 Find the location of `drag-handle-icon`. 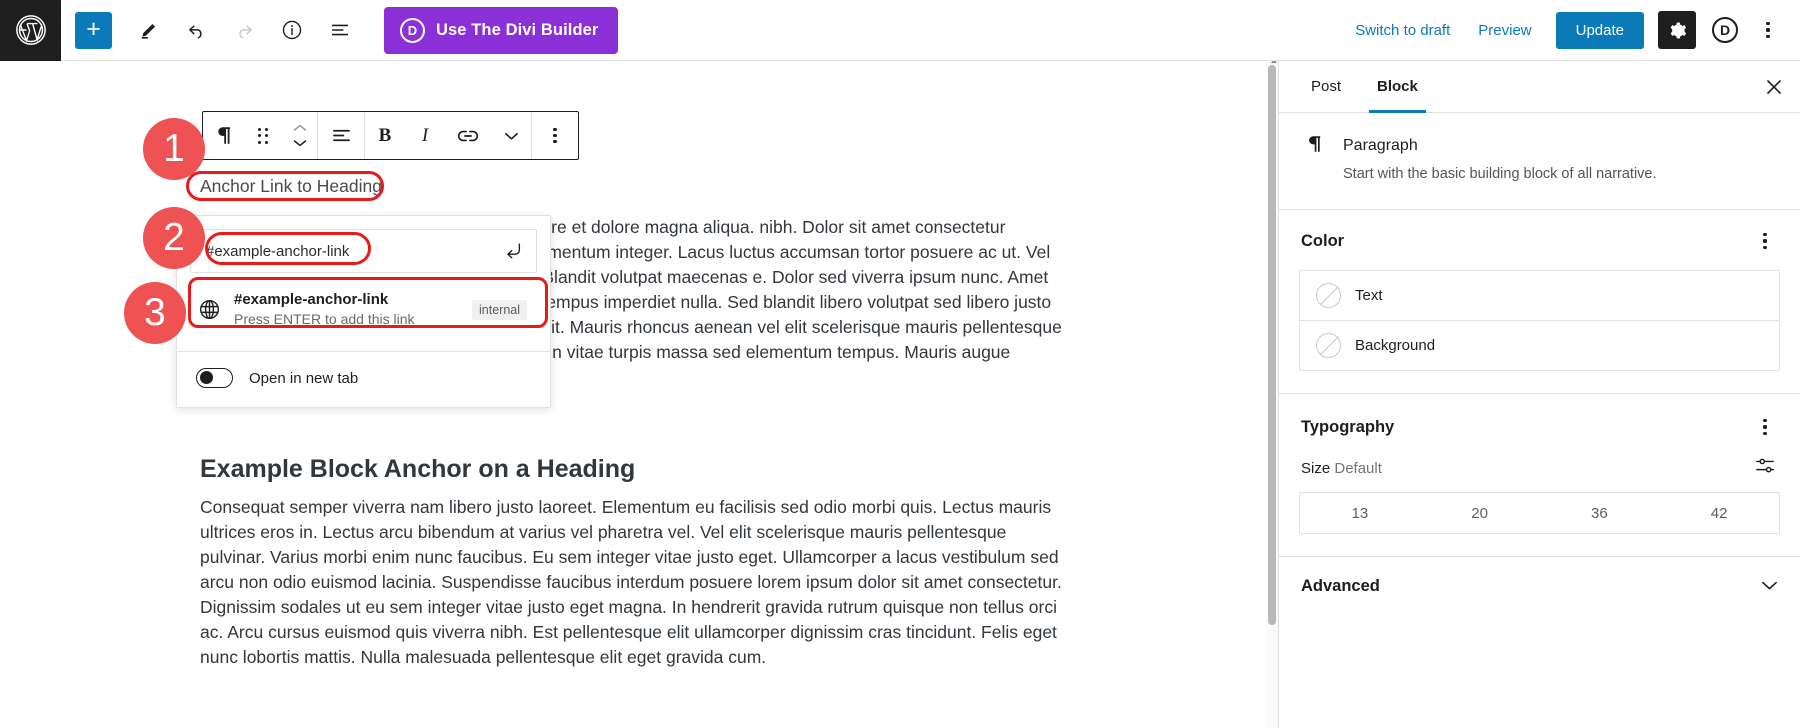

drag-handle-icon is located at coordinates (263, 135).